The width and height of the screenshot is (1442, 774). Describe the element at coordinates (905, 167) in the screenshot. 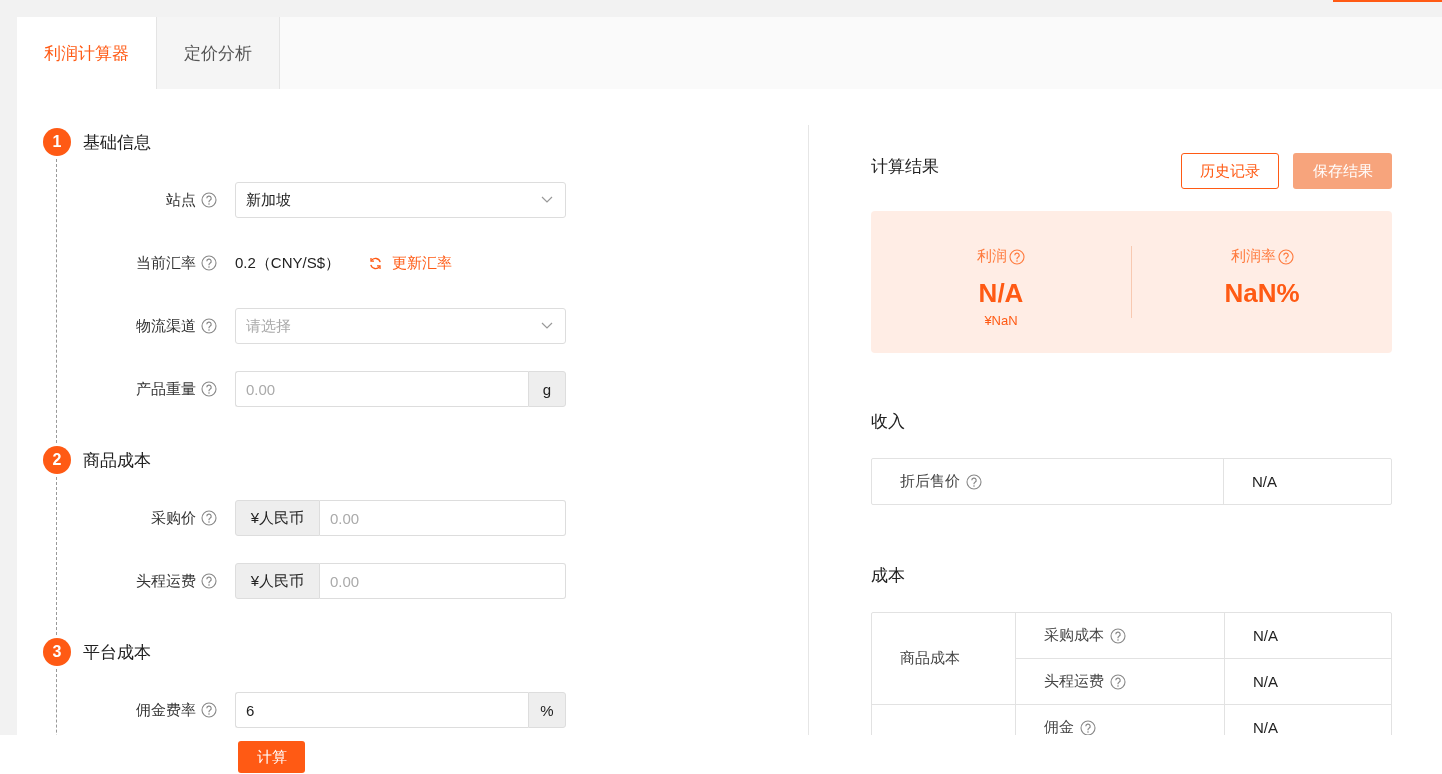

I see `results-title: 计算结果` at that location.